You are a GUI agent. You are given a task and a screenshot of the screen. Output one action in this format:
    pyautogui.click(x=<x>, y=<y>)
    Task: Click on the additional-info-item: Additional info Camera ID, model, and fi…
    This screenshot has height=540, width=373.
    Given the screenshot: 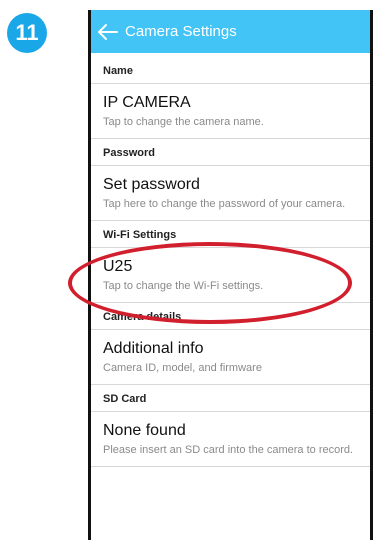 What is the action you would take?
    pyautogui.click(x=230, y=357)
    